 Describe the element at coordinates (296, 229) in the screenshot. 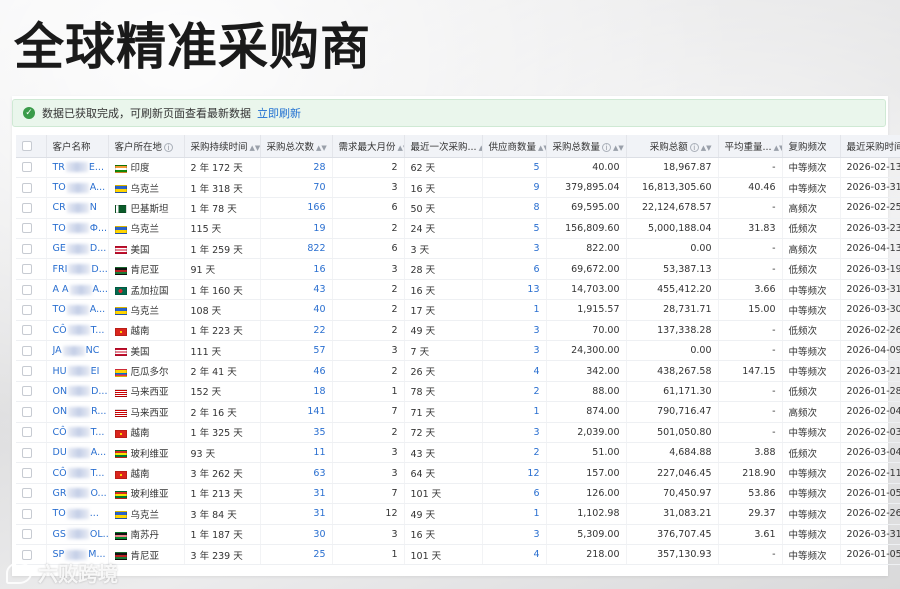

I see `times-cell: 19` at that location.